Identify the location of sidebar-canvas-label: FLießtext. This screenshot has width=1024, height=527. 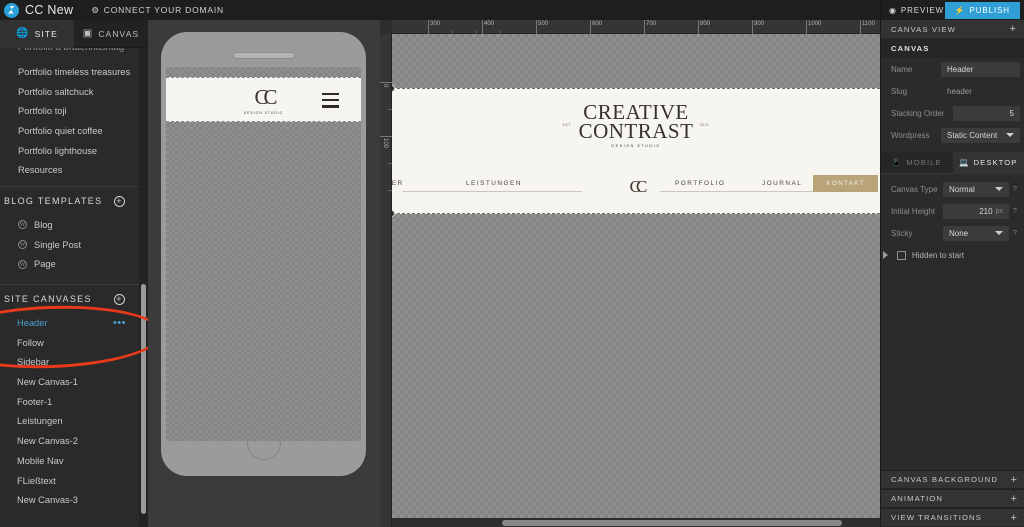
(36, 480).